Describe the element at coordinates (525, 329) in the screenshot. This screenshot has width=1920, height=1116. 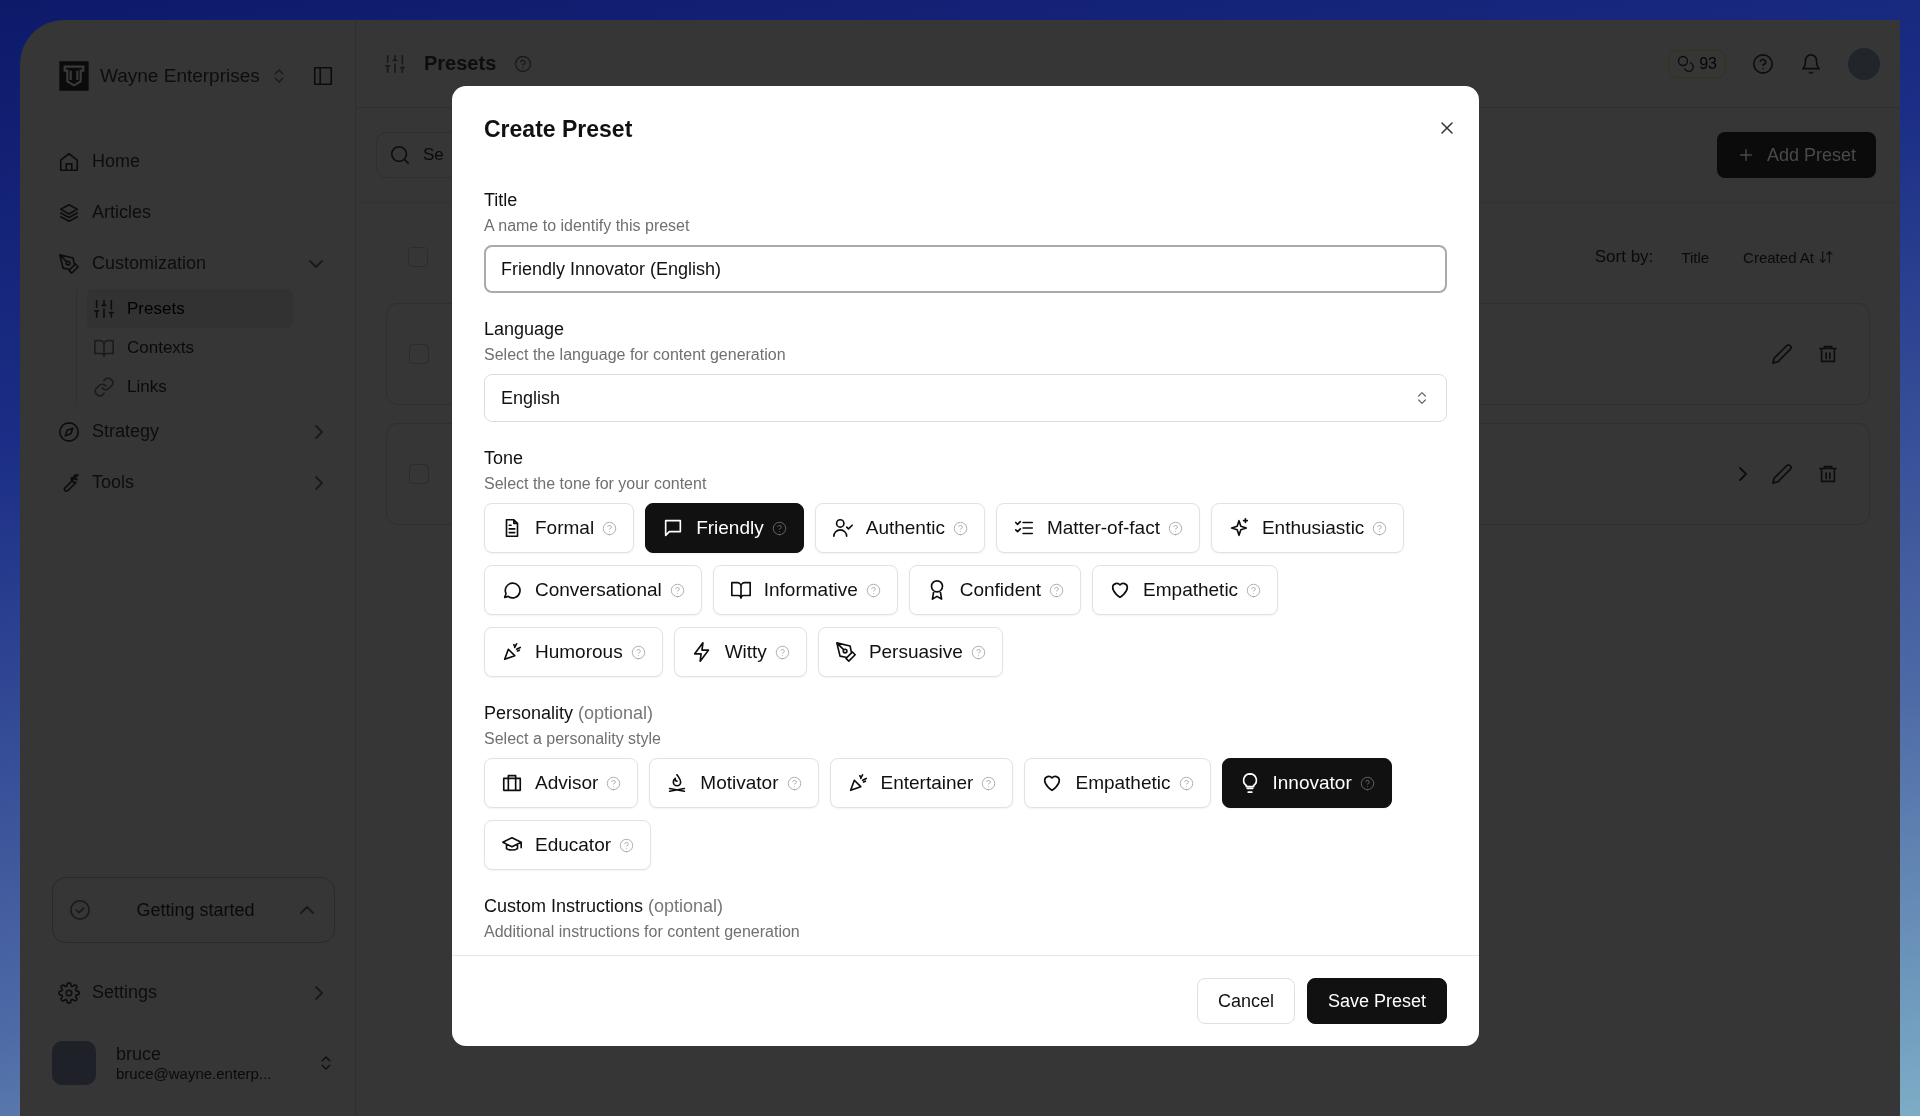
I see `field-label: Language` at that location.